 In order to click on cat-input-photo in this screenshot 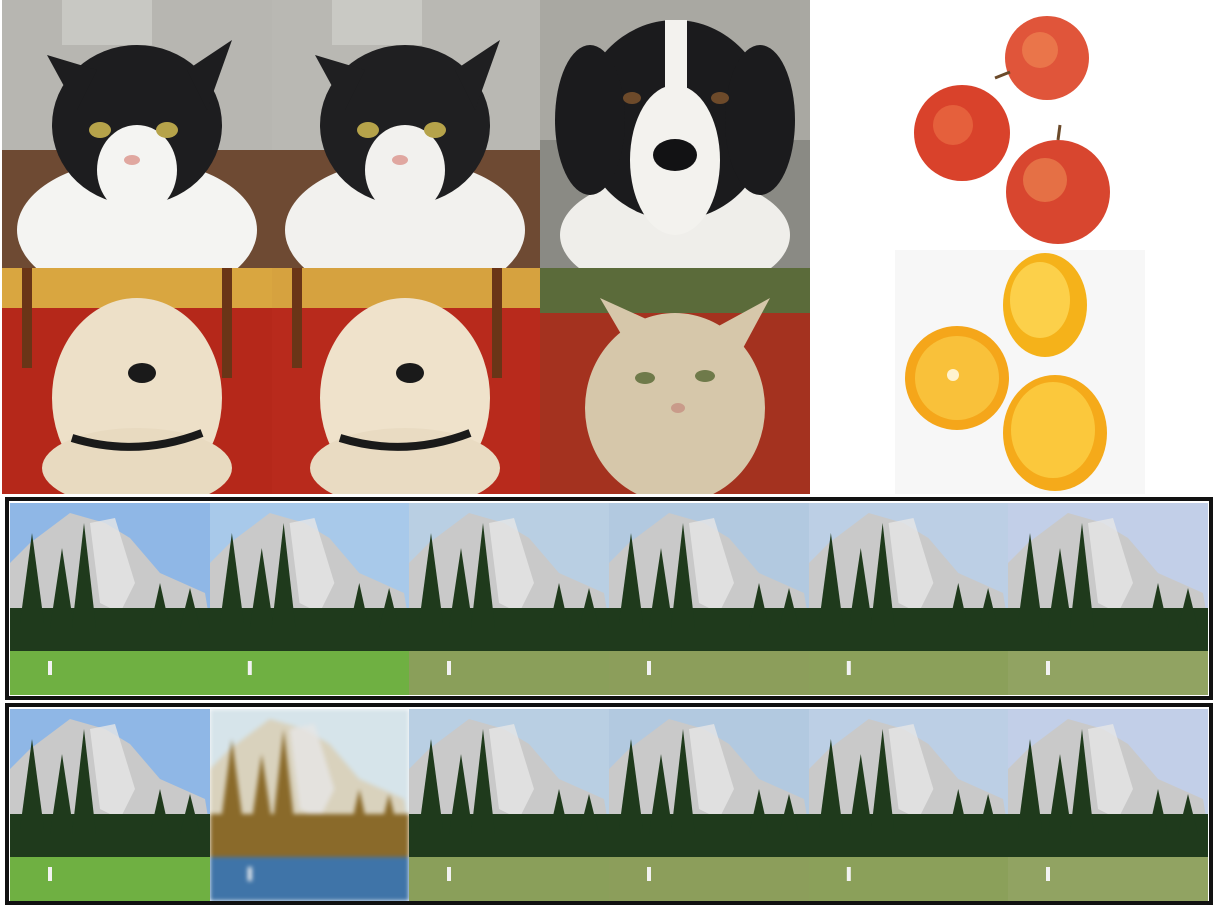, I will do `click(137, 134)`.